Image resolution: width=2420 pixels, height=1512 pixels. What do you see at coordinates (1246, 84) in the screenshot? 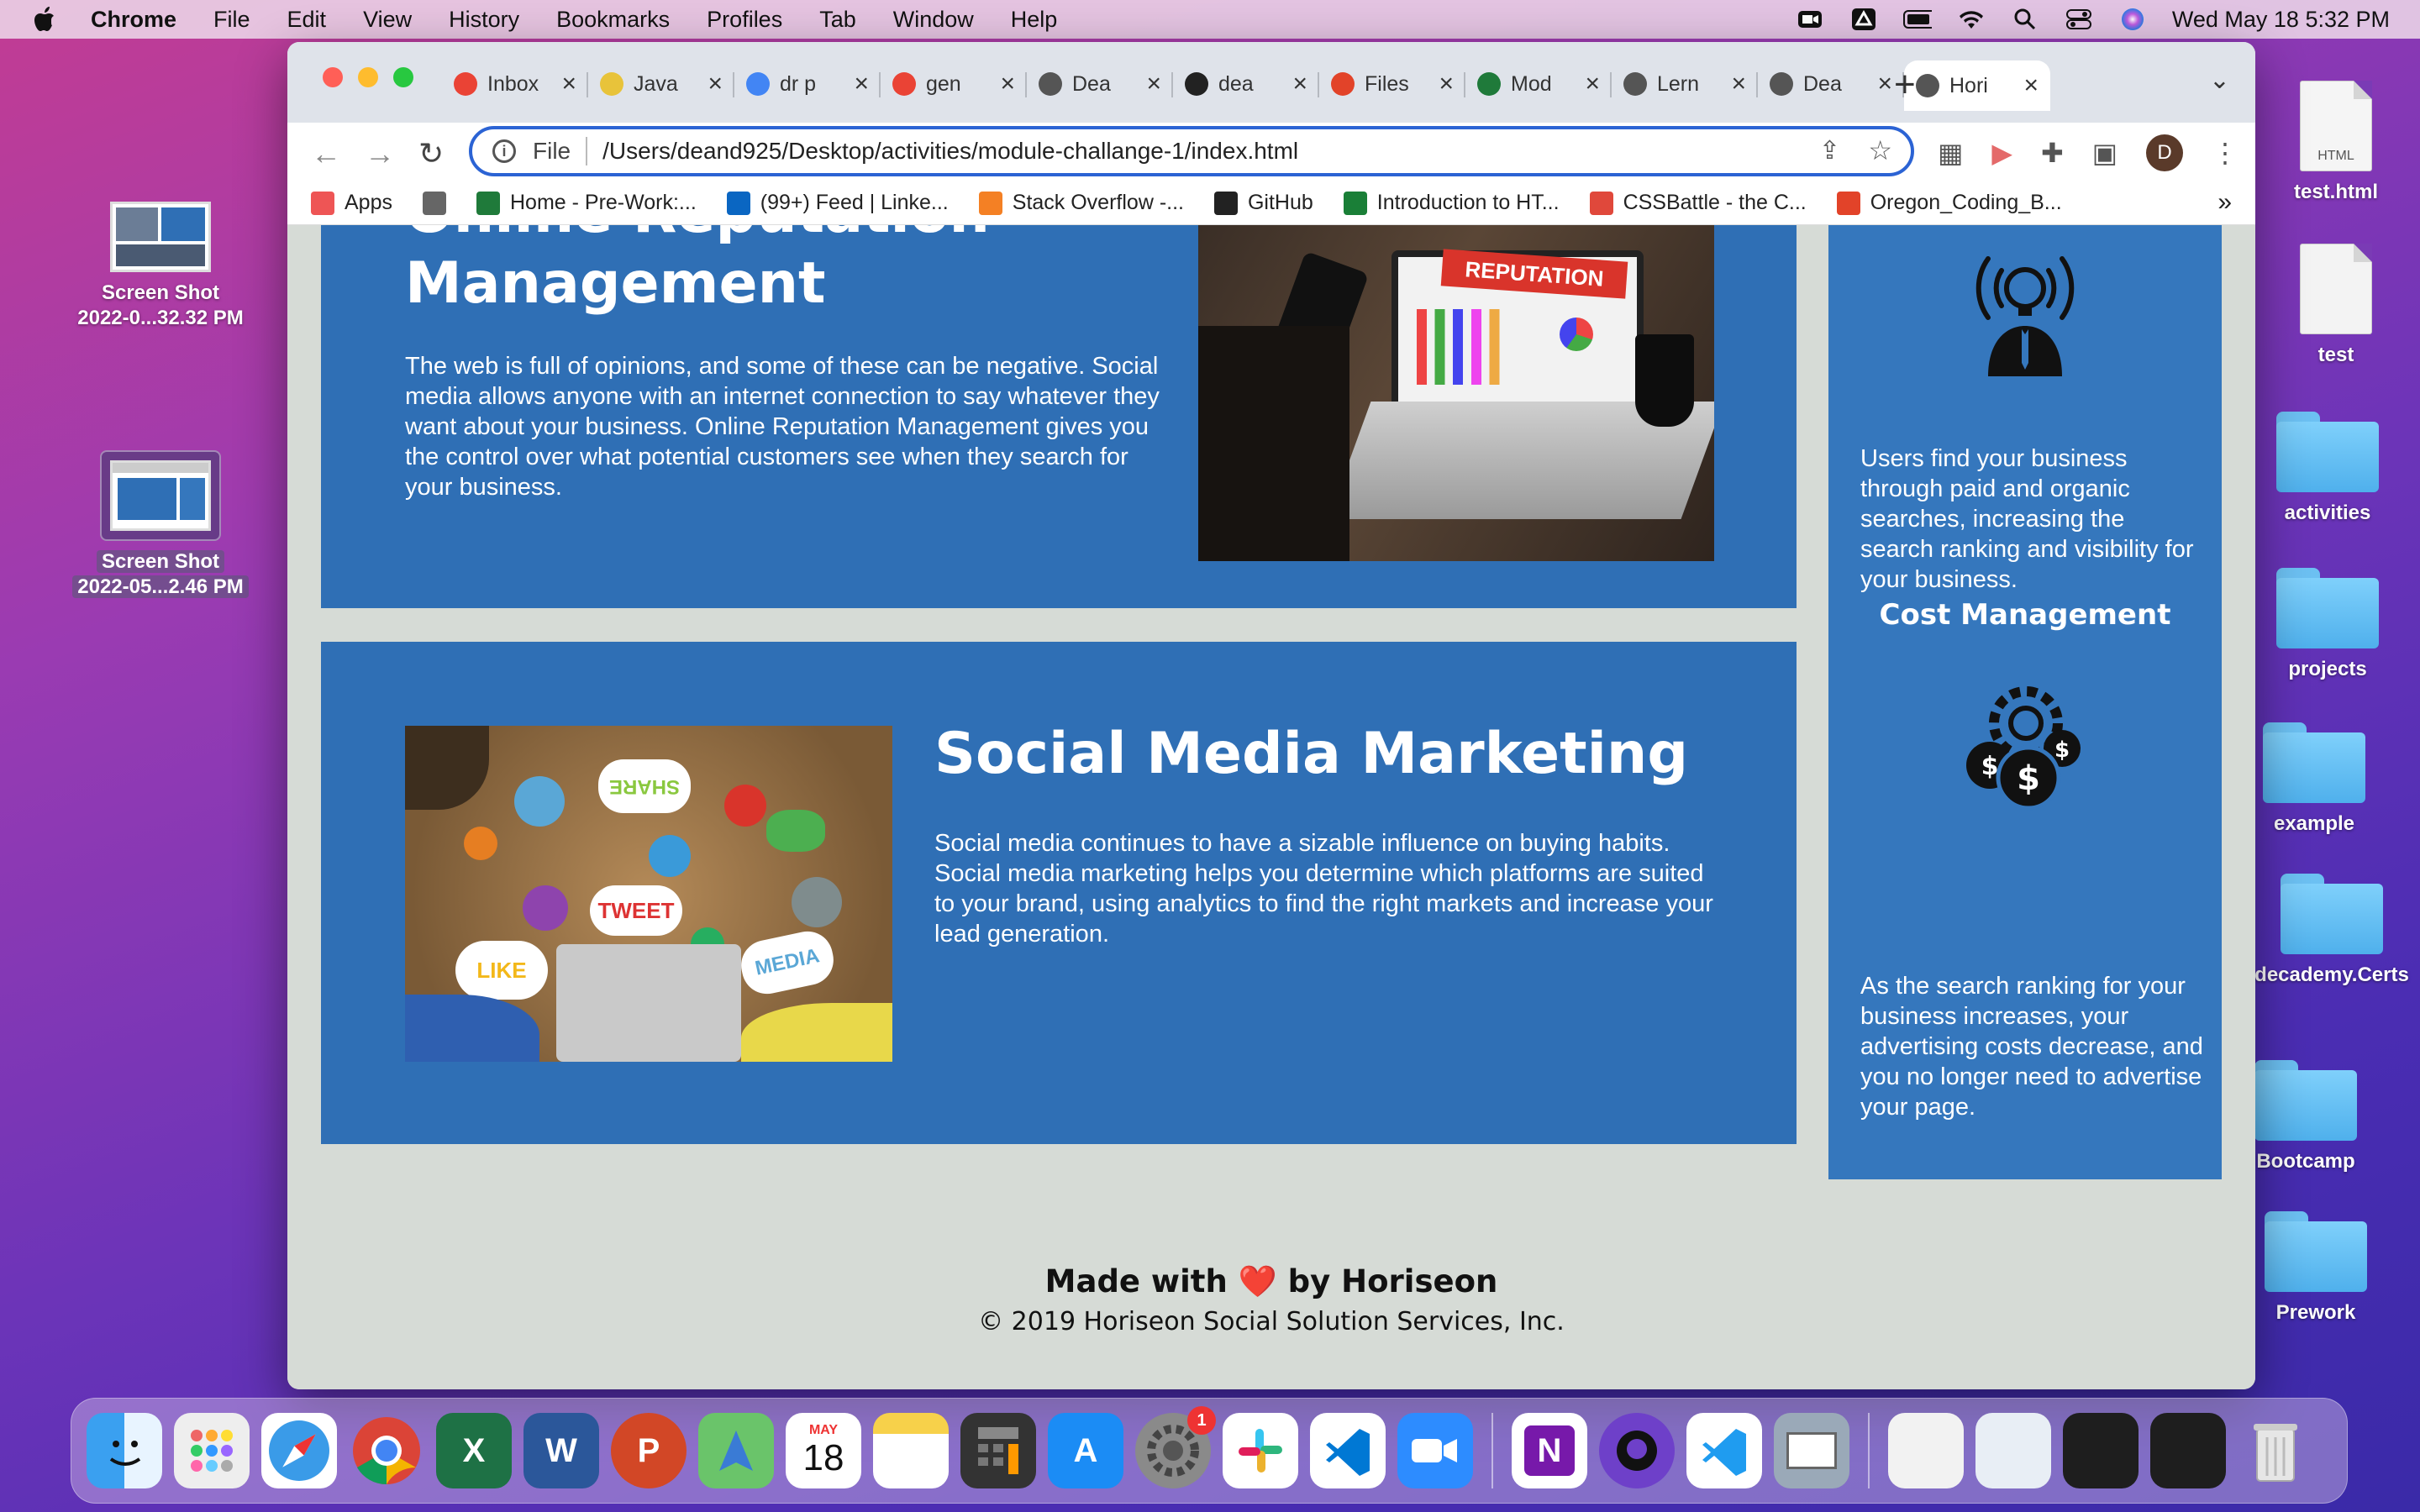
I see `browser-tab: dea ×` at bounding box center [1246, 84].